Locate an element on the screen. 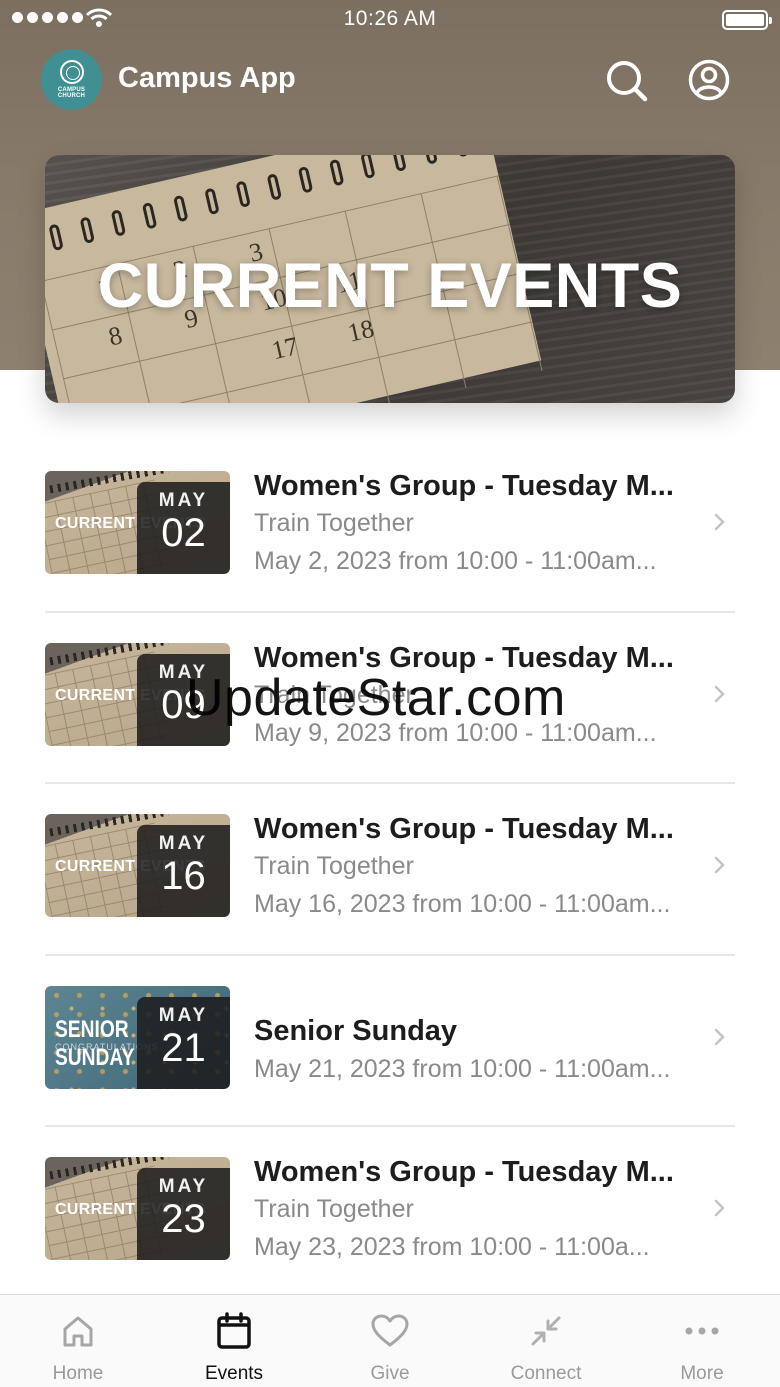 This screenshot has height=1387, width=780. hero-title: CURRENT EVENTS is located at coordinates (390, 286).